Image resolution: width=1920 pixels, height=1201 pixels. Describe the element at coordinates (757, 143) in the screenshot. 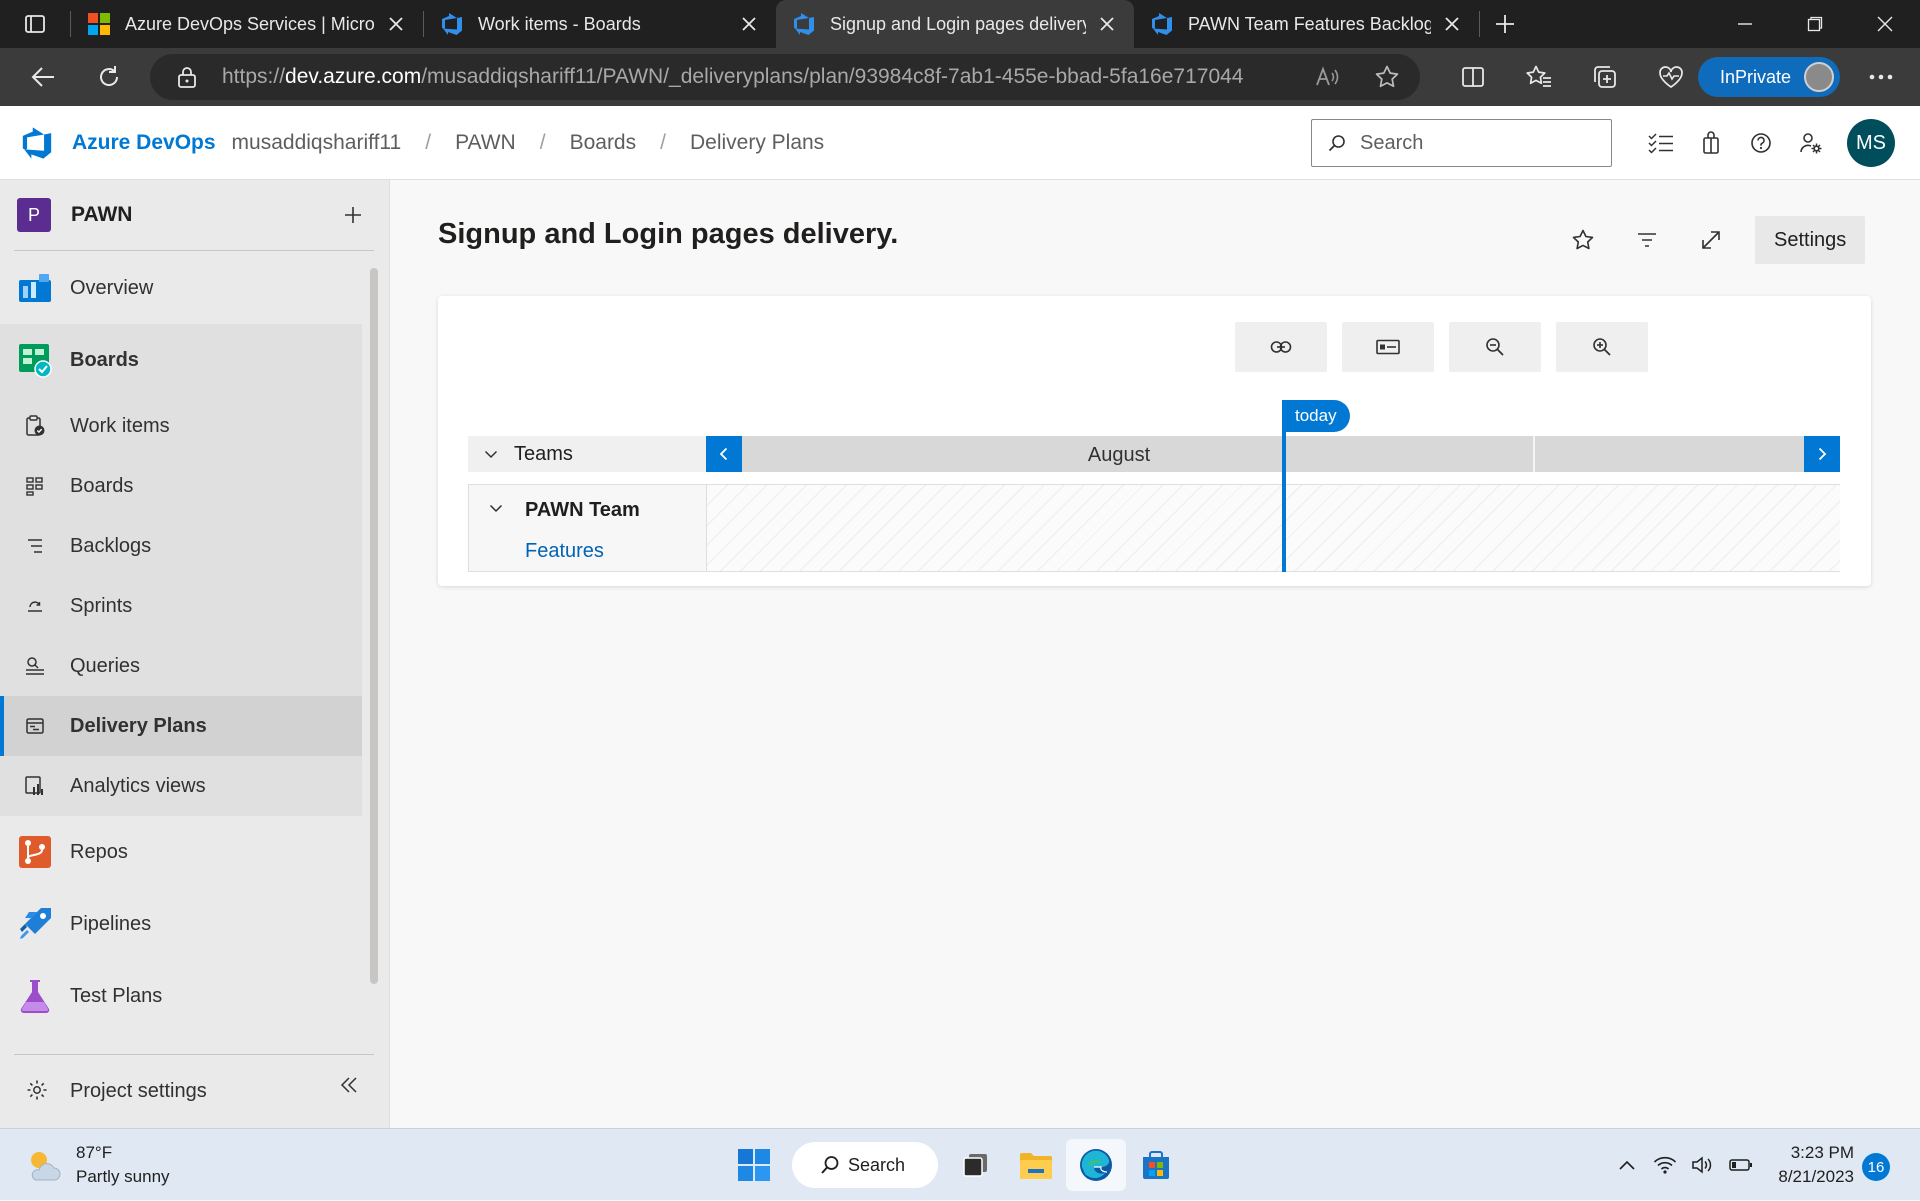

I see `breadcrumb-delivery-plans: Delivery Plans` at that location.